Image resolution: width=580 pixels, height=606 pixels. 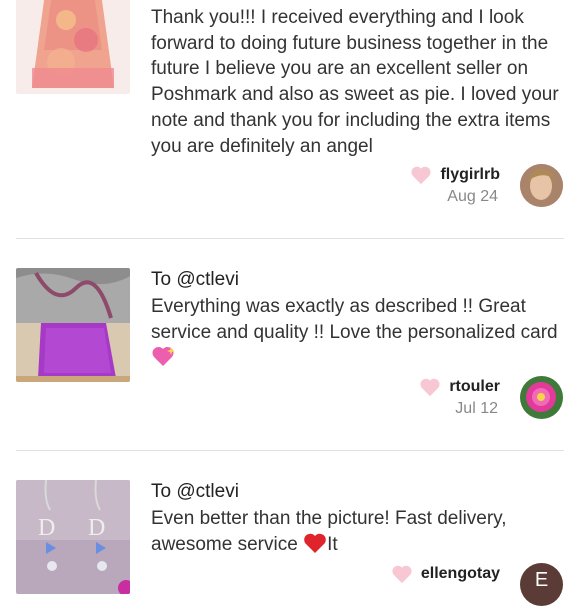 I want to click on purple-bag-image, so click(x=73, y=325).